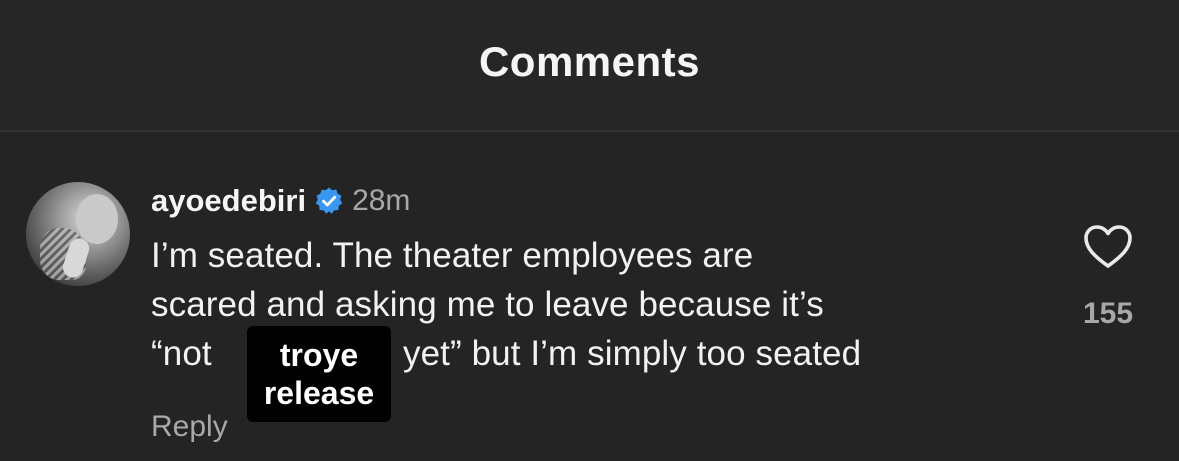 The height and width of the screenshot is (461, 1179). I want to click on avatar, so click(78, 234).